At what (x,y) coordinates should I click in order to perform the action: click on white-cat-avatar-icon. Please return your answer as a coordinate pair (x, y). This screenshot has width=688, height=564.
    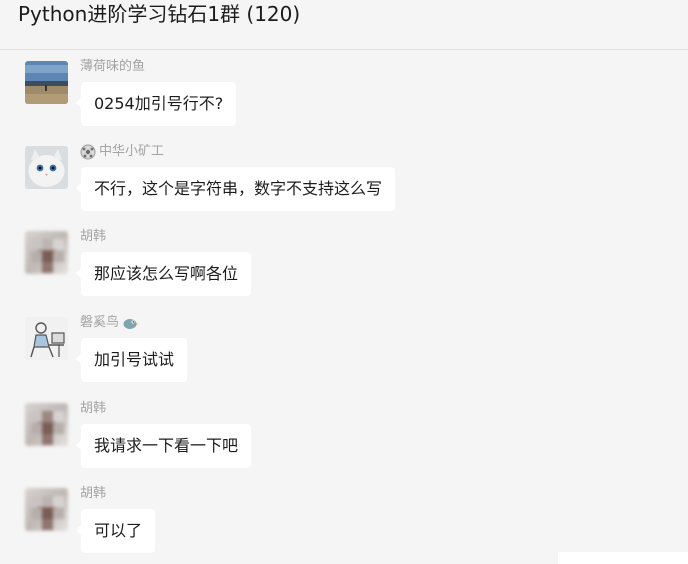
    Looking at the image, I should click on (46, 167).